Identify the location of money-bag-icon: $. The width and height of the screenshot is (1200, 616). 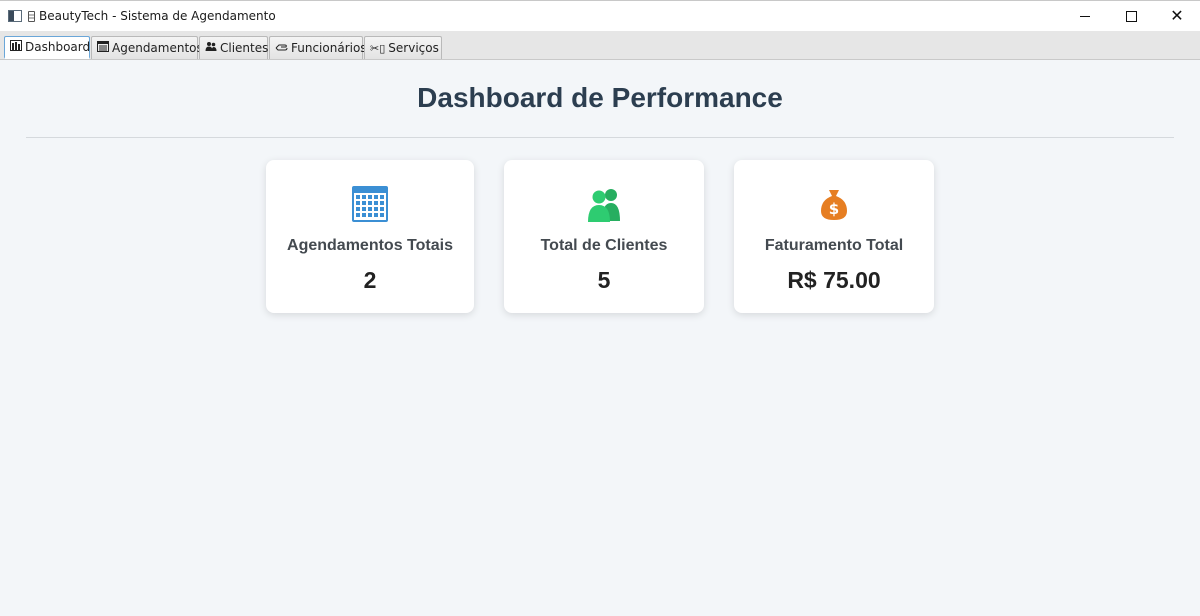
(834, 205).